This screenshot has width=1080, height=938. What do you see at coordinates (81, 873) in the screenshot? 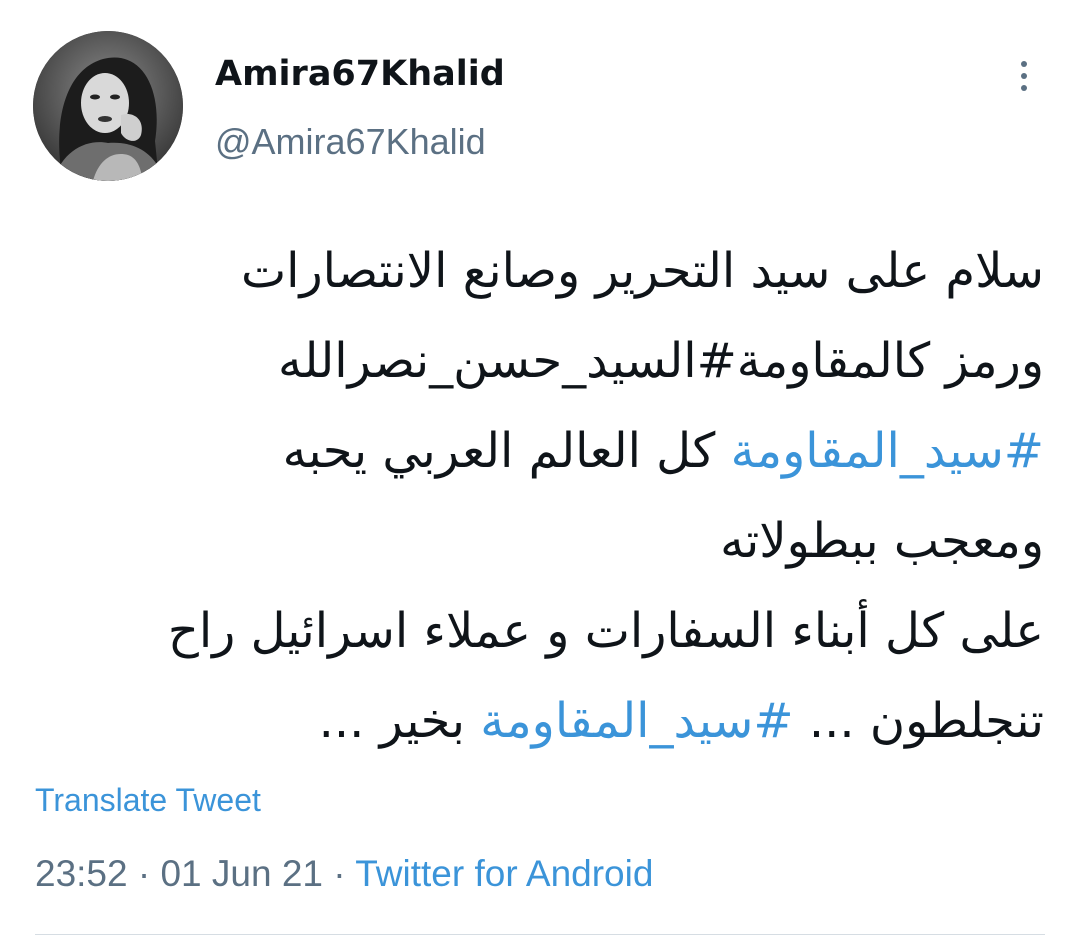
I see `tweet-time: 23:52` at bounding box center [81, 873].